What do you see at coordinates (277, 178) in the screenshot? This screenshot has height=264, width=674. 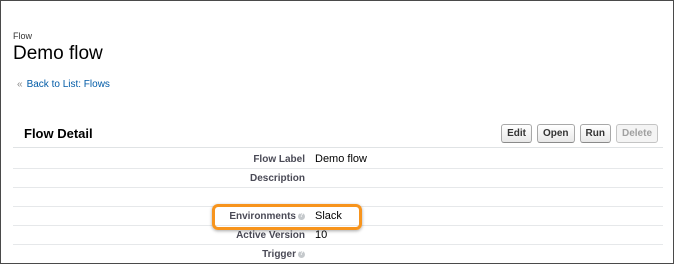 I see `field-label: Description` at bounding box center [277, 178].